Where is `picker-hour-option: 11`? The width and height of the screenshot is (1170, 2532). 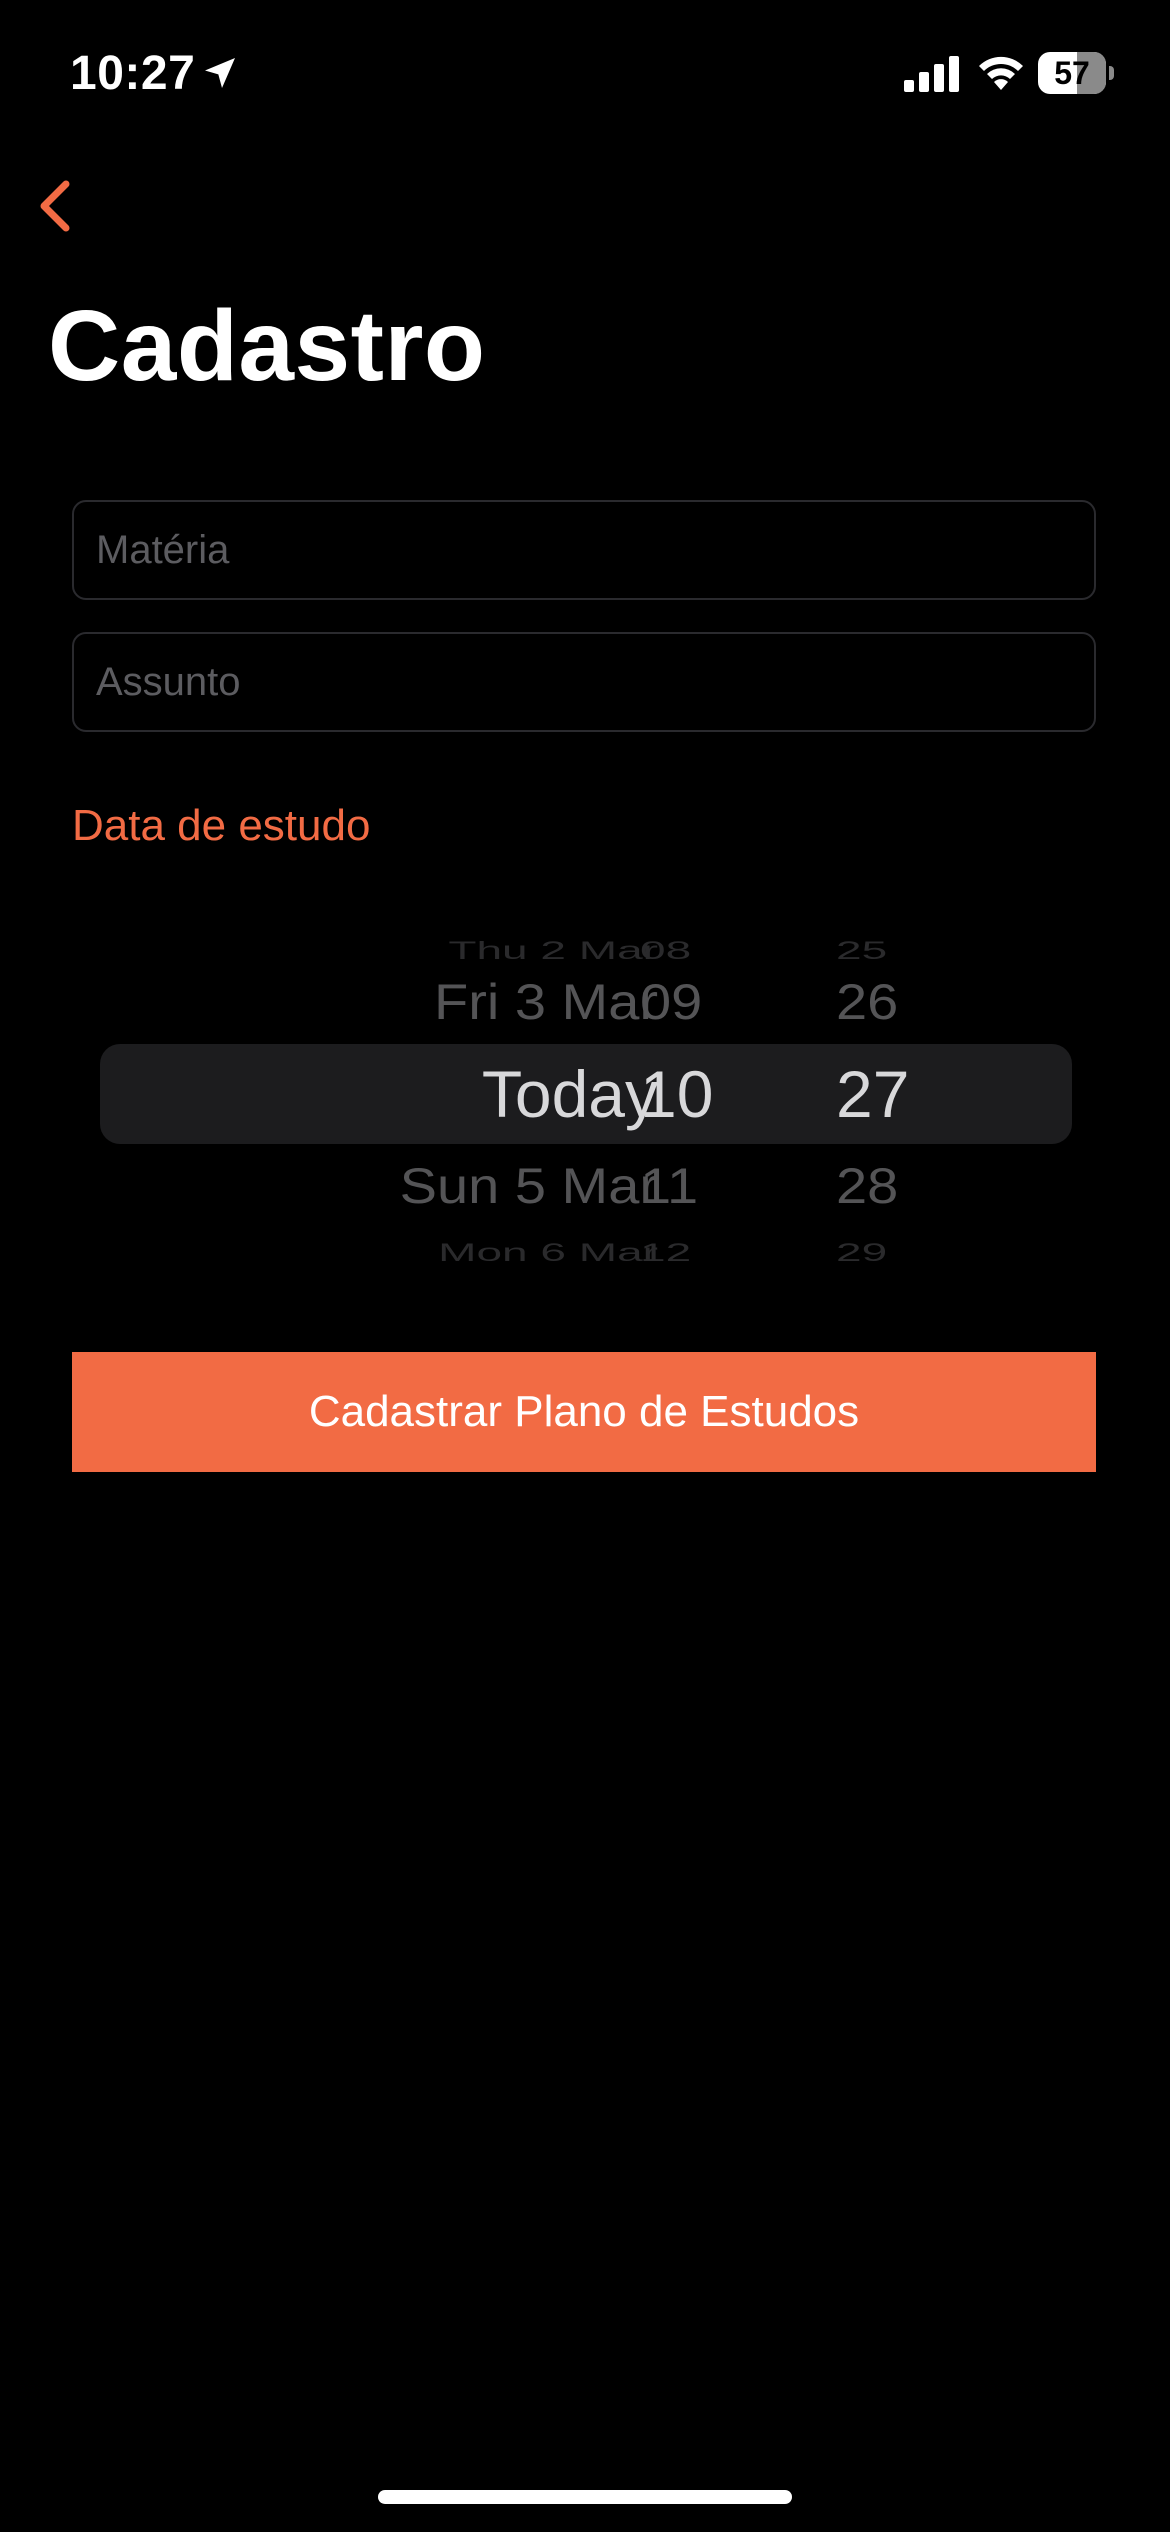
picker-hour-option: 11 is located at coordinates (710, 1186).